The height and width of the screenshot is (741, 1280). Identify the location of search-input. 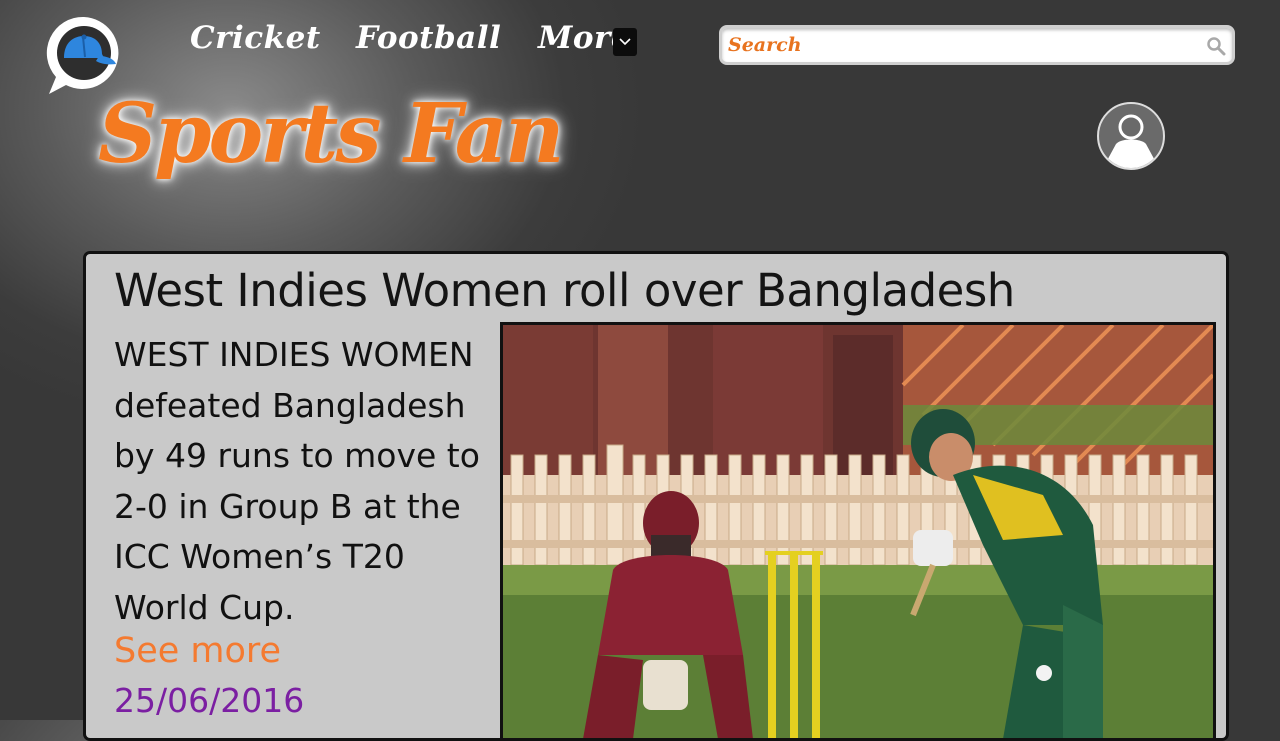
(963, 45).